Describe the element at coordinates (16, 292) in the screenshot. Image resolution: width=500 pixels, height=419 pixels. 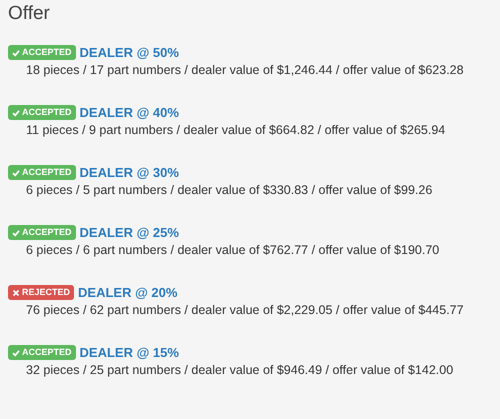
I see `cross-icon` at that location.